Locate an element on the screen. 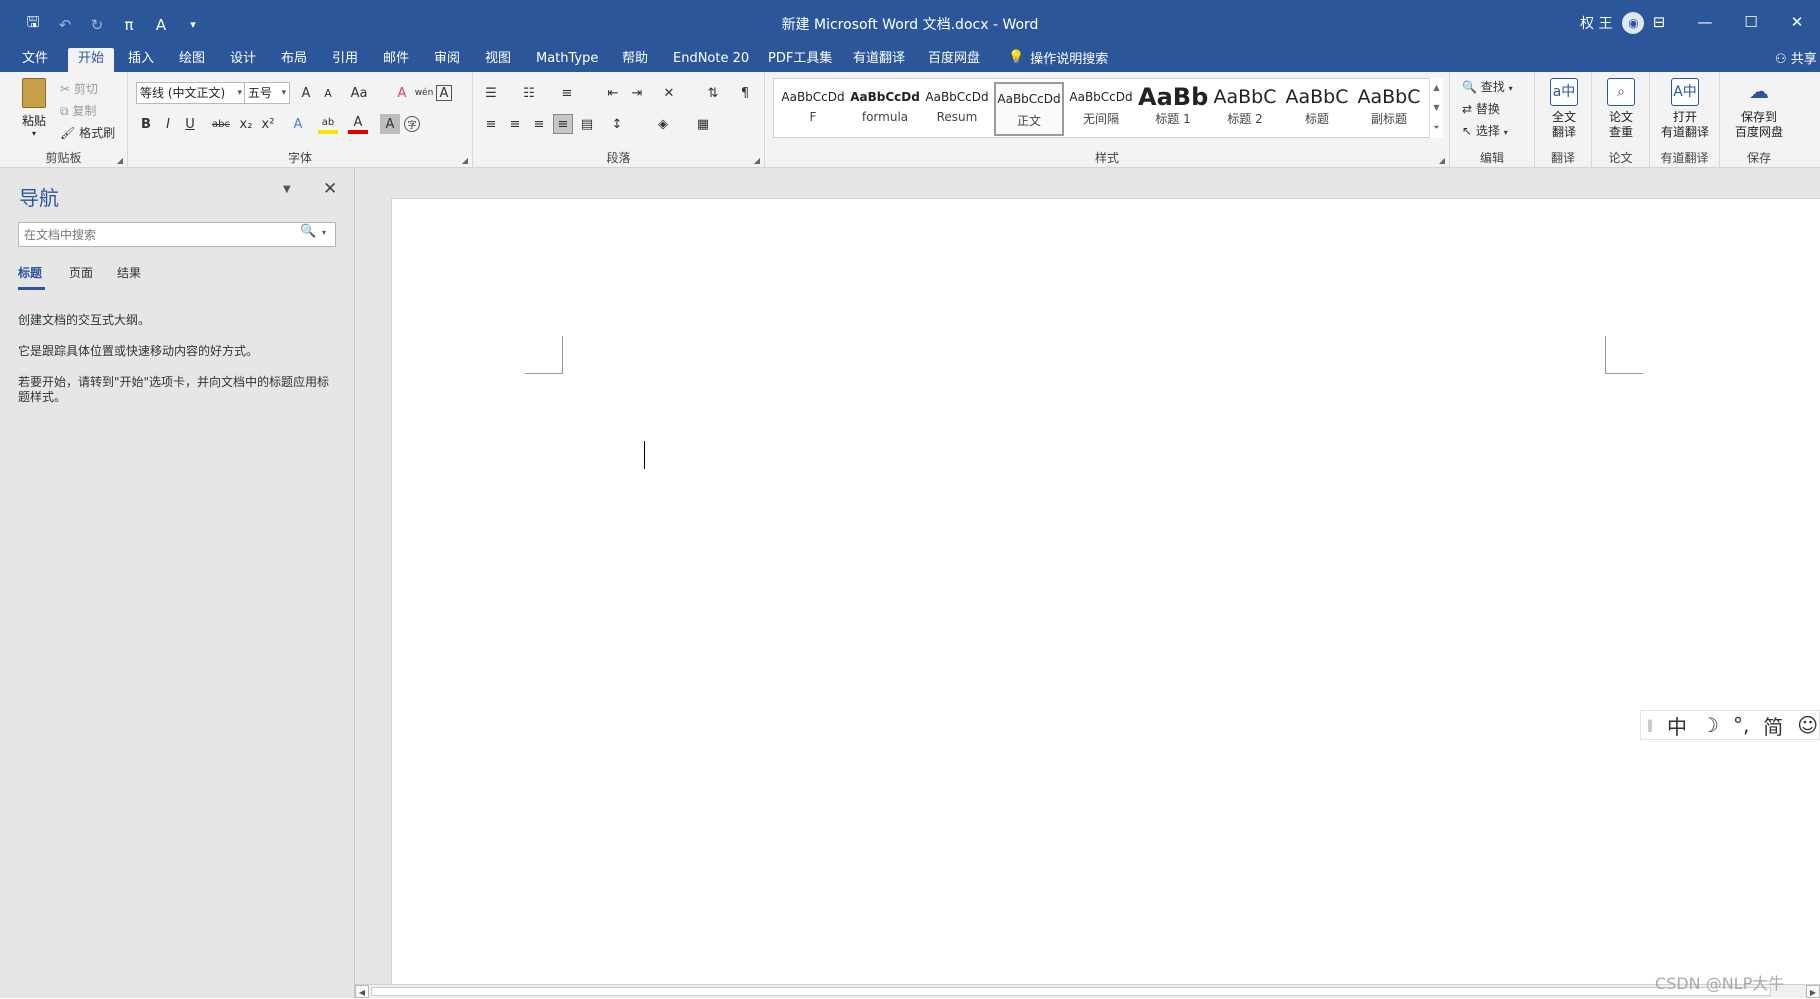 Image resolution: width=1820 pixels, height=999 pixels. align-center-icon: ≡ is located at coordinates (515, 124).